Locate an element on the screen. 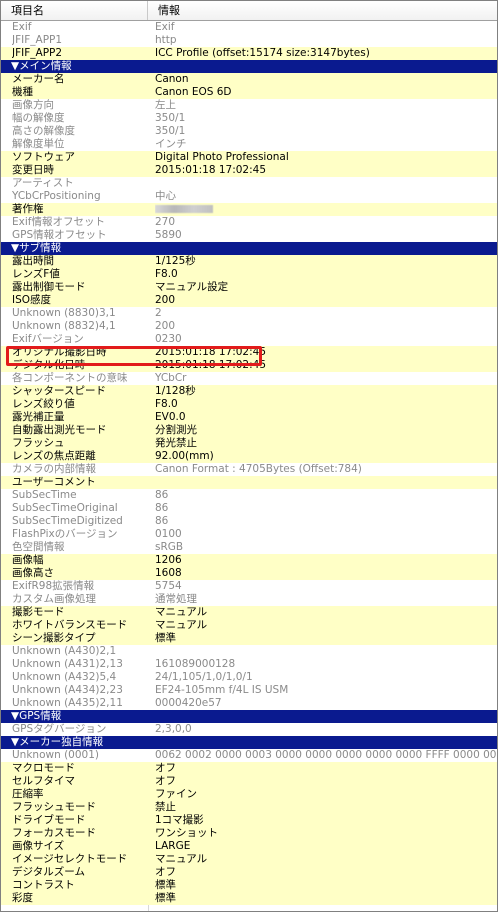 Image resolution: width=498 pixels, height=912 pixels. table-row: 露出時間 1/125秒 is located at coordinates (249, 261).